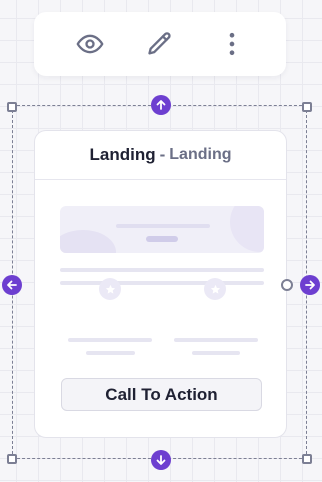 This screenshot has width=322, height=482. I want to click on resize-handle-top-right, so click(307, 107).